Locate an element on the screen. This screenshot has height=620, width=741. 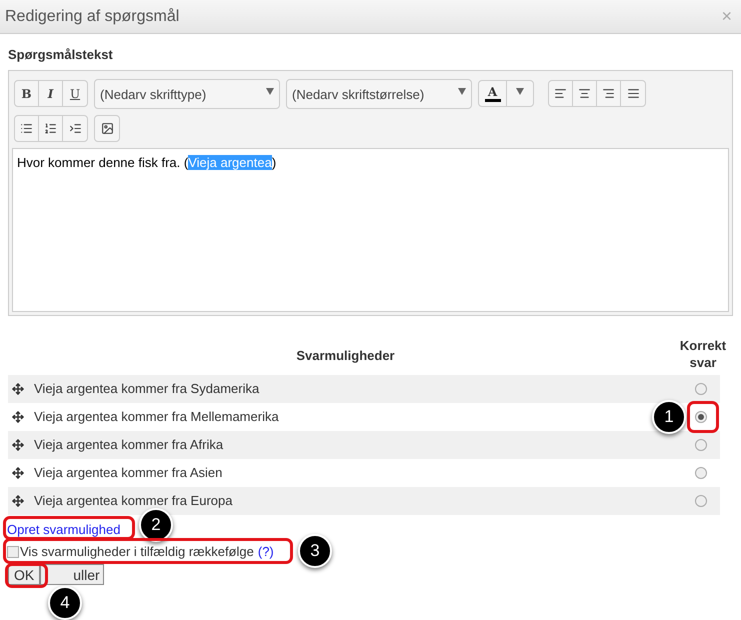
numbered-list-icon is located at coordinates (50, 128).